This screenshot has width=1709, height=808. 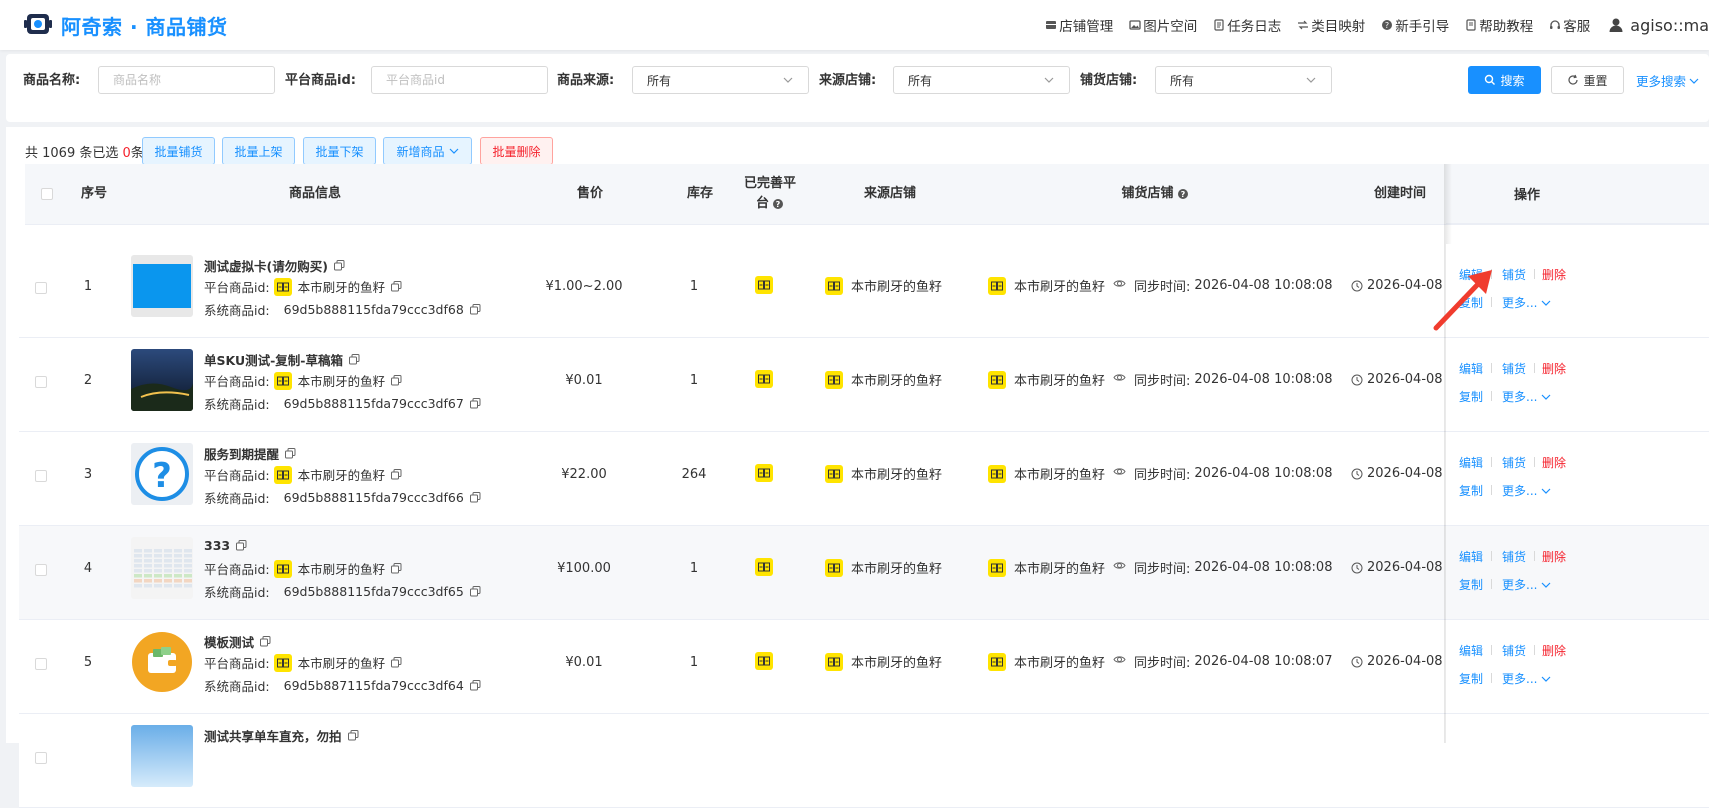 What do you see at coordinates (225, 545) in the screenshot?
I see `product-name: 333` at bounding box center [225, 545].